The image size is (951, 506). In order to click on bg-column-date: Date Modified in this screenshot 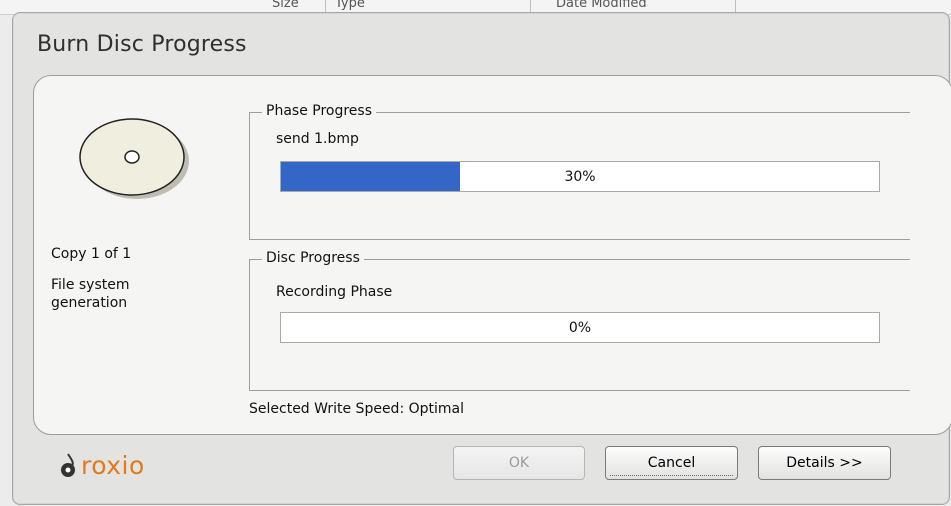, I will do `click(601, 5)`.